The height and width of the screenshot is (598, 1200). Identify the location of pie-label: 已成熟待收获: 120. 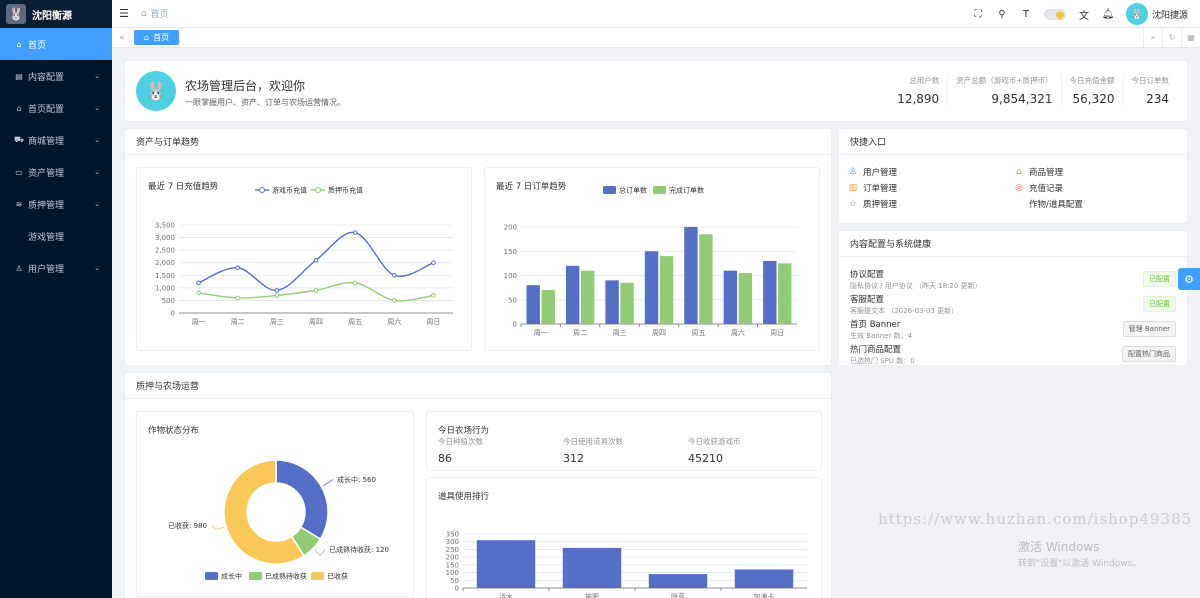
(359, 549).